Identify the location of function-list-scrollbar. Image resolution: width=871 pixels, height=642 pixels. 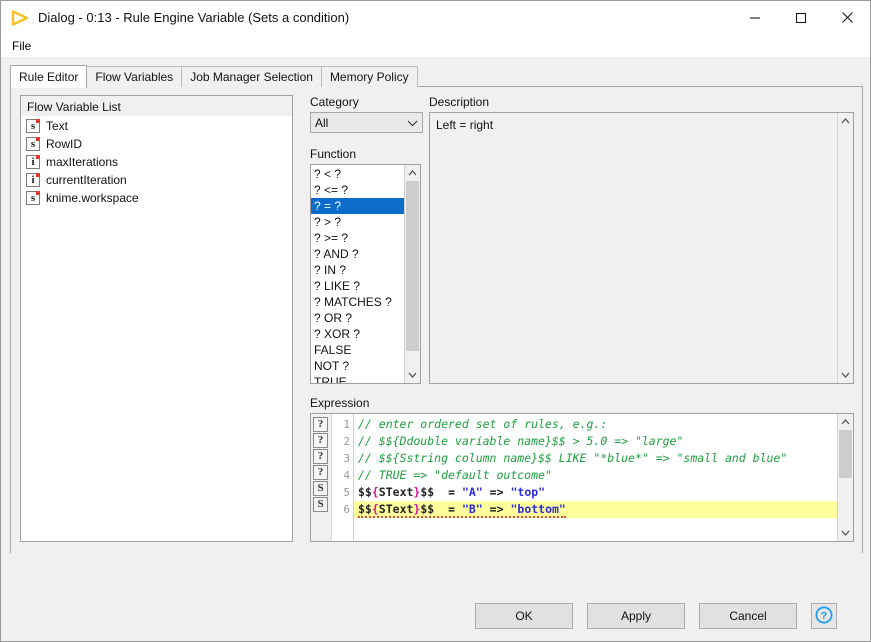
(412, 274).